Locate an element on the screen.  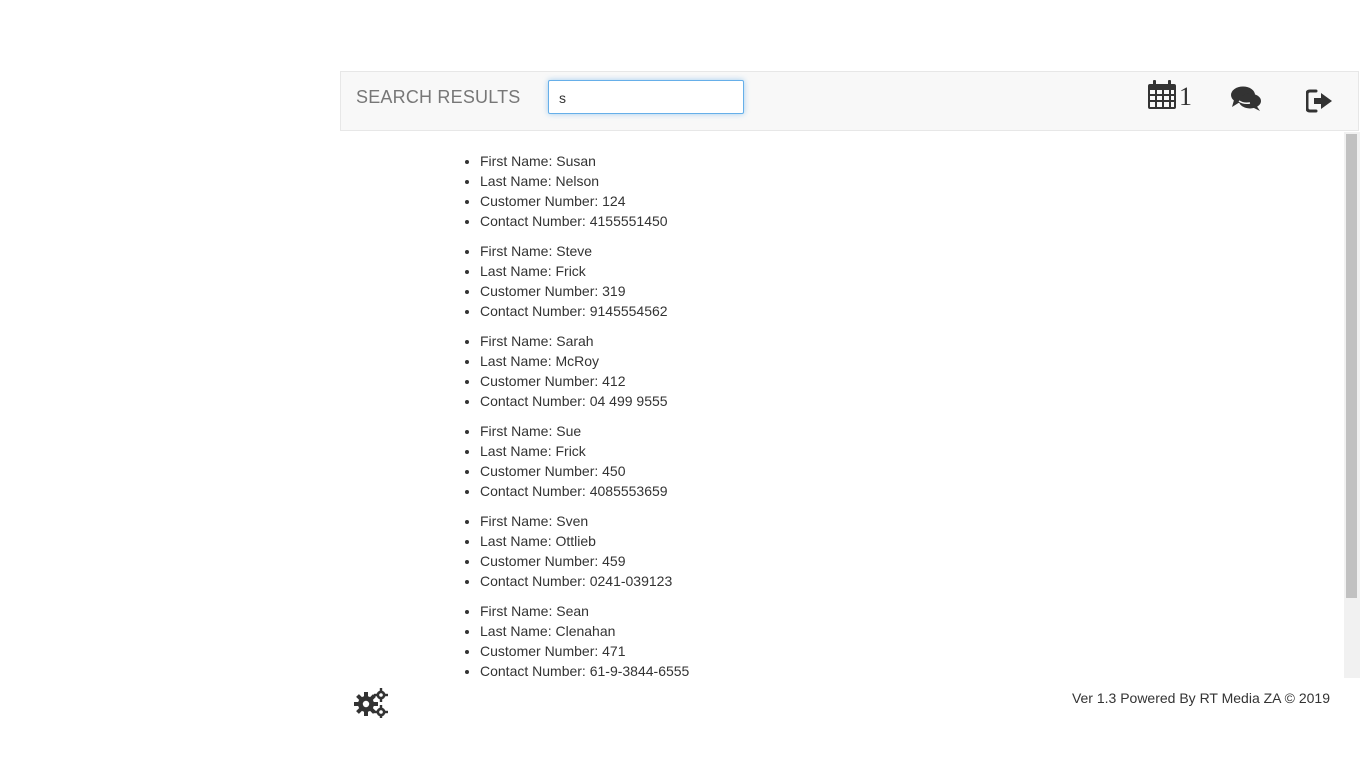
contact-number: Contact Number: 4155551450 is located at coordinates (584, 221).